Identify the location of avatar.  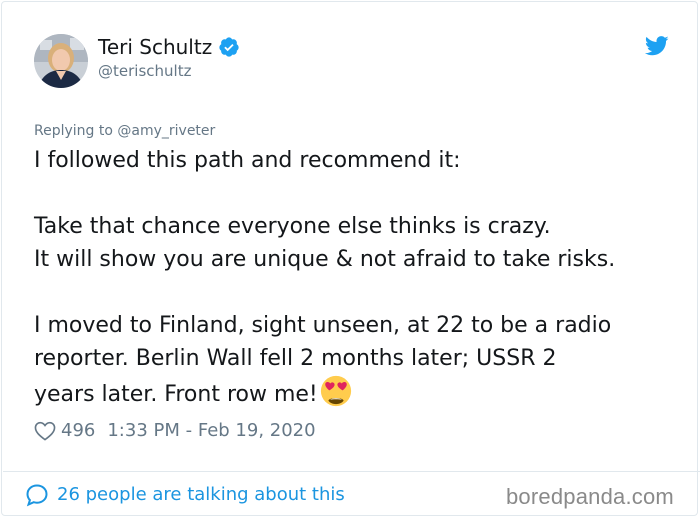
(61, 61).